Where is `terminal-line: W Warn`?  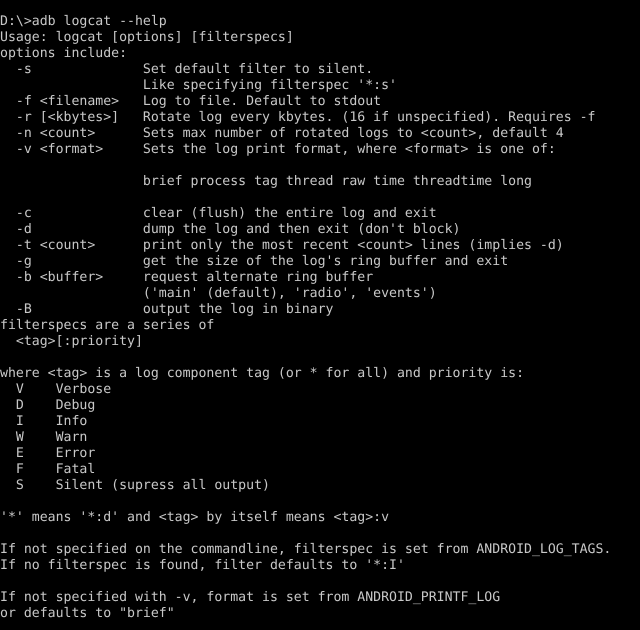
terminal-line: W Warn is located at coordinates (44, 438).